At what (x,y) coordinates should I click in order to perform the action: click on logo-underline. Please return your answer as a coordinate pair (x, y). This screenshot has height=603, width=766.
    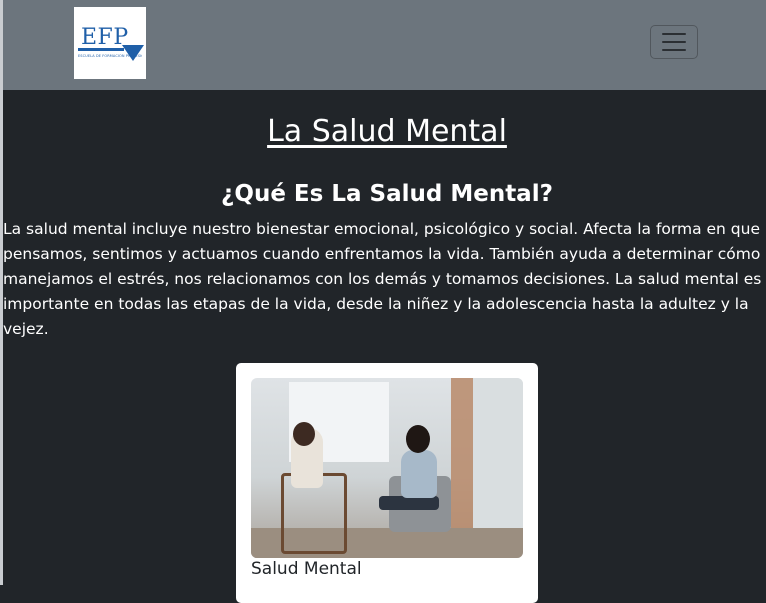
    Looking at the image, I should click on (101, 49).